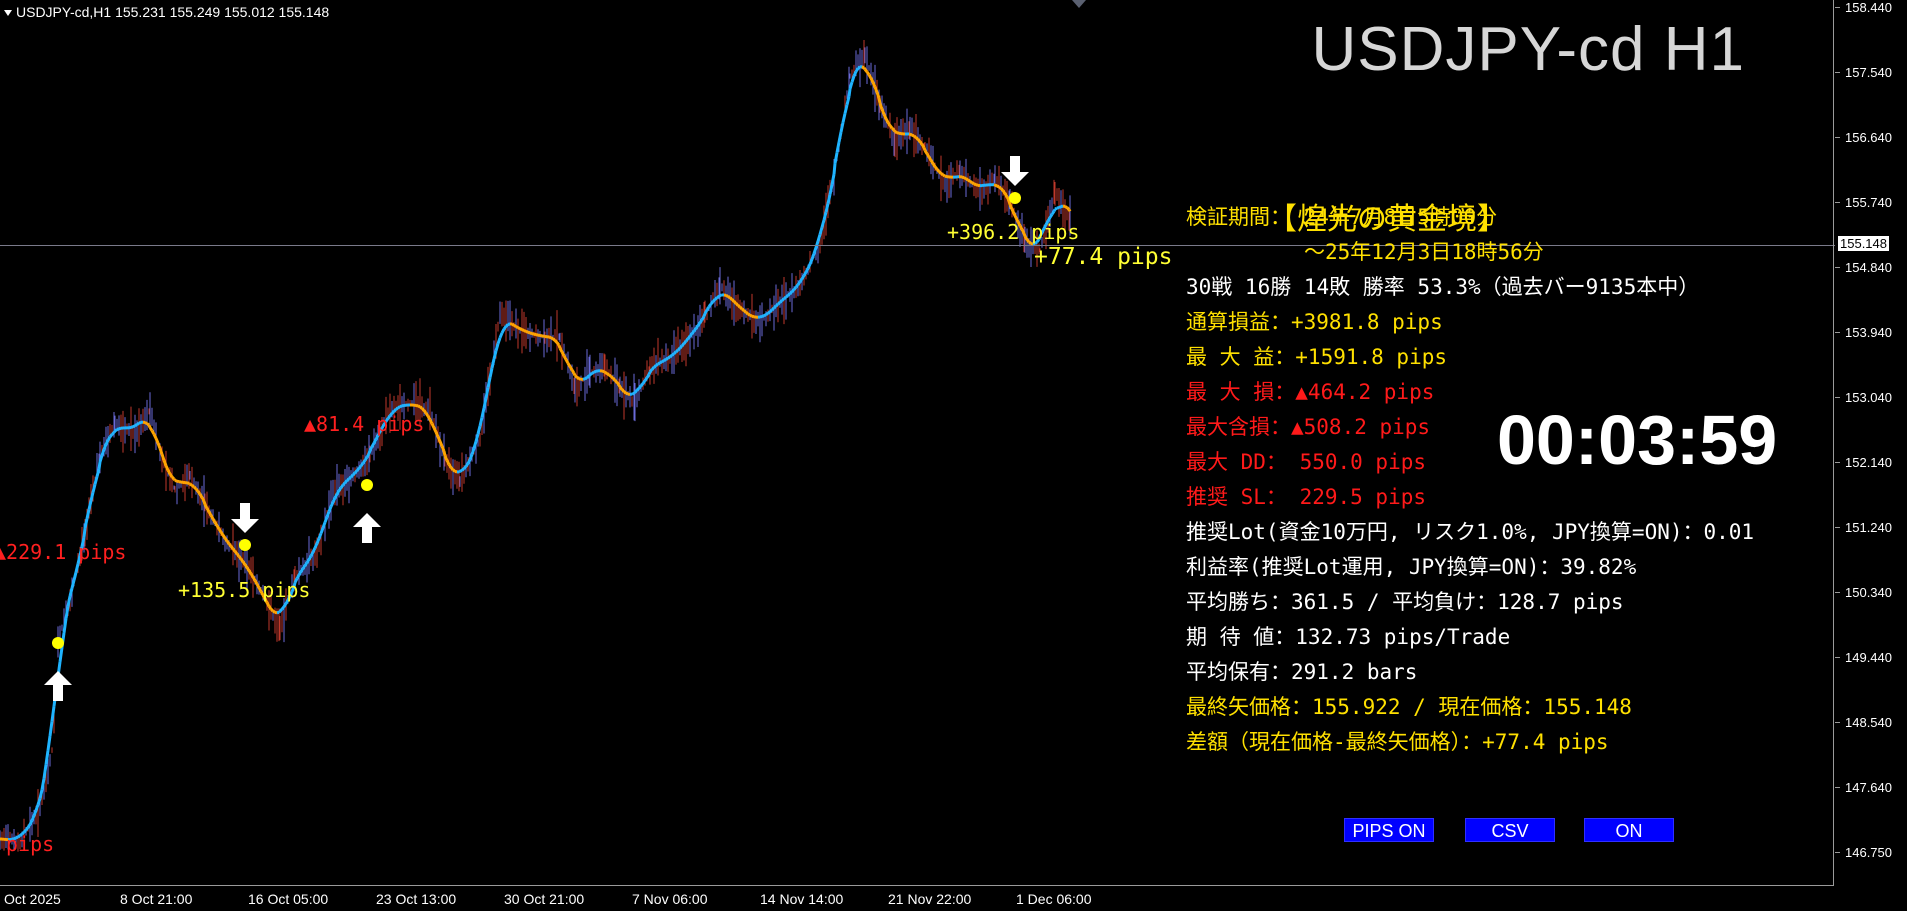 The height and width of the screenshot is (911, 1907). Describe the element at coordinates (1510, 830) in the screenshot. I see `csv-export-button: CSV` at that location.